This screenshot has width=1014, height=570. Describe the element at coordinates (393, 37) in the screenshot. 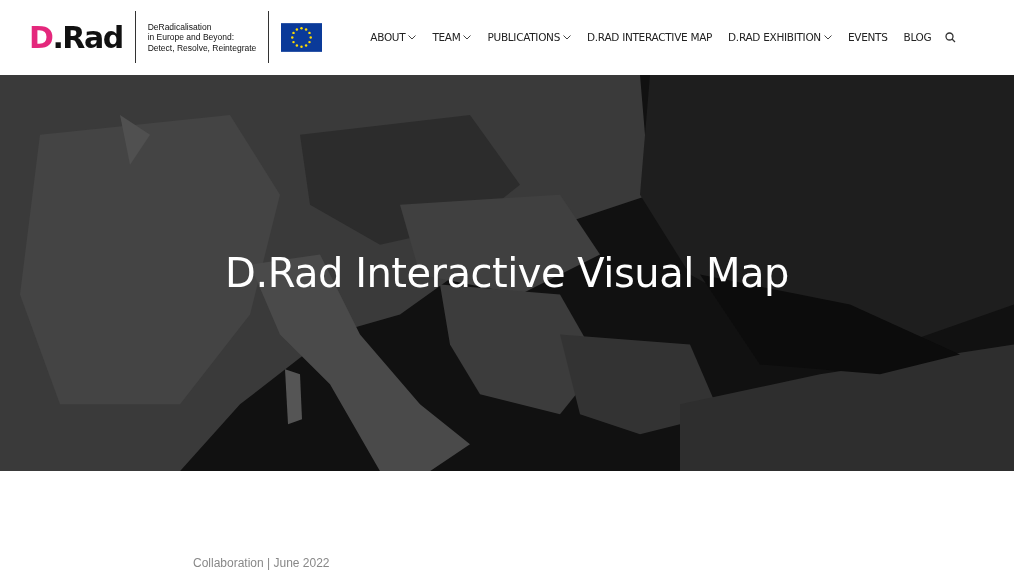

I see `nav-link: ABOUT` at that location.